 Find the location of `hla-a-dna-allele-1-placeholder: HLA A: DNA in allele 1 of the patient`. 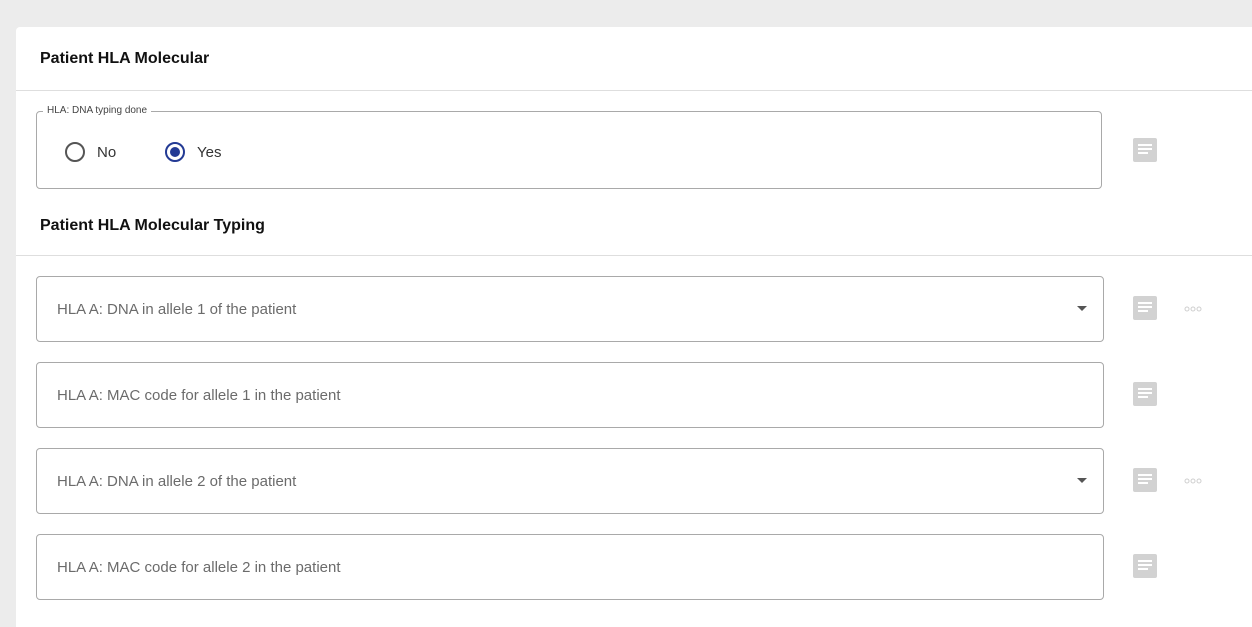

hla-a-dna-allele-1-placeholder: HLA A: DNA in allele 1 of the patient is located at coordinates (177, 309).